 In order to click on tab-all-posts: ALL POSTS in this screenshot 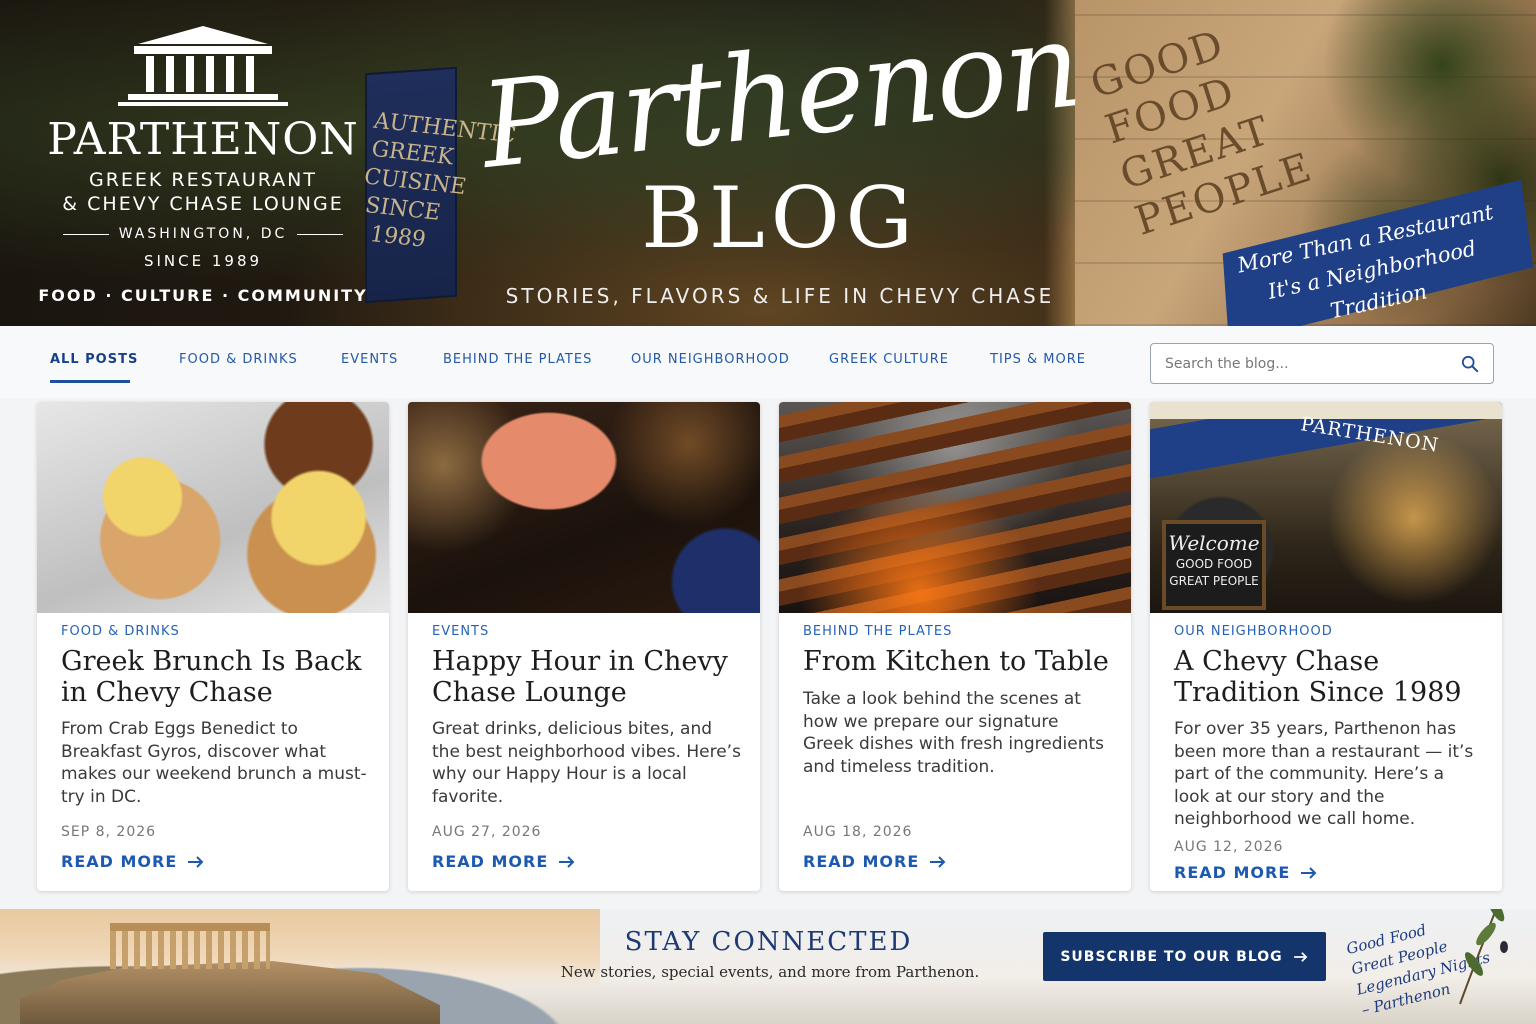, I will do `click(94, 359)`.